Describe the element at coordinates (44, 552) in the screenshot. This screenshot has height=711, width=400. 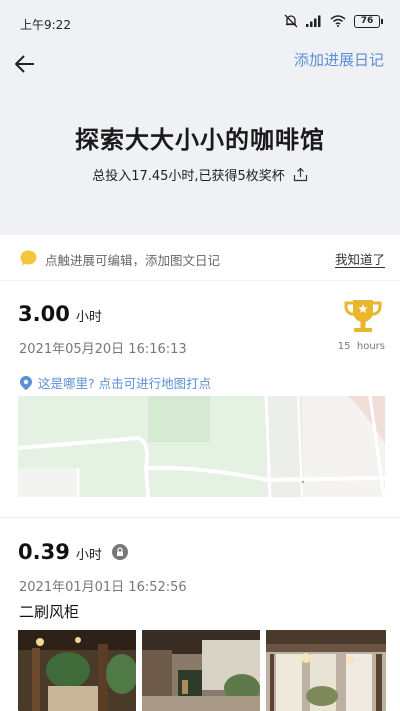
I see `hours-value: 0.39` at that location.